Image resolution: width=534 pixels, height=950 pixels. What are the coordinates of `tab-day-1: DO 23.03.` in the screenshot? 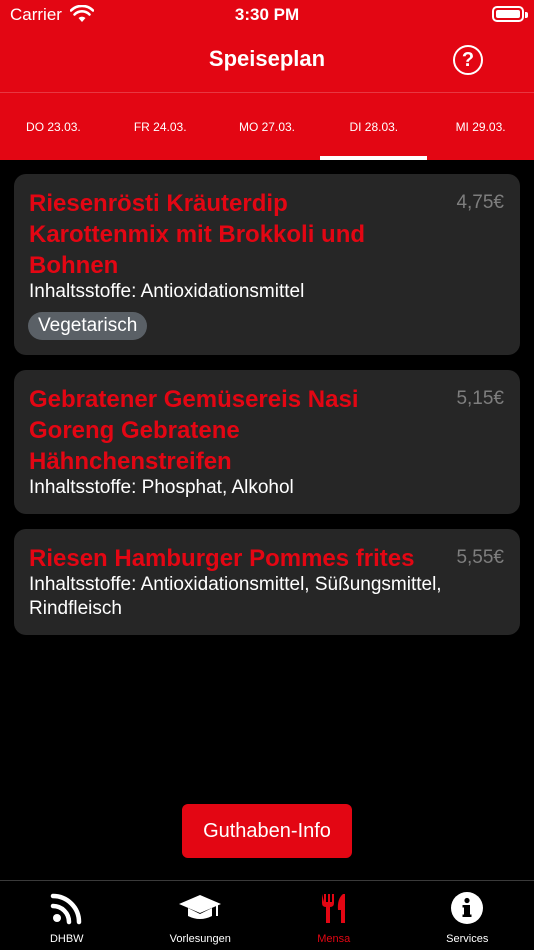 It's located at (53, 126).